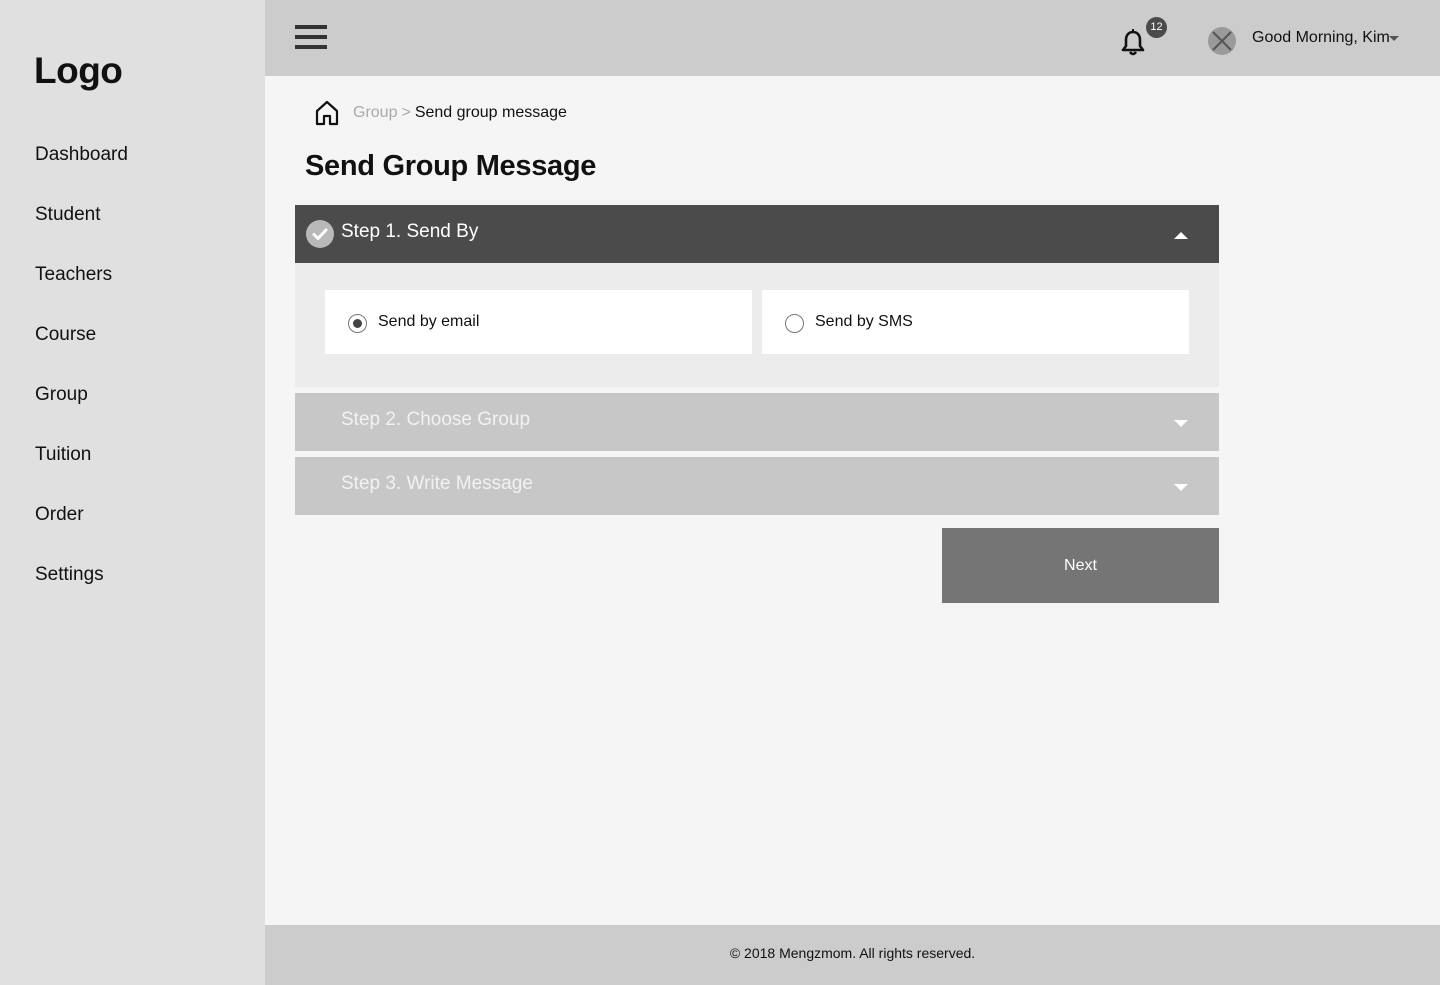 The height and width of the screenshot is (985, 1440). I want to click on sidebar-item-group: Group, so click(81, 411).